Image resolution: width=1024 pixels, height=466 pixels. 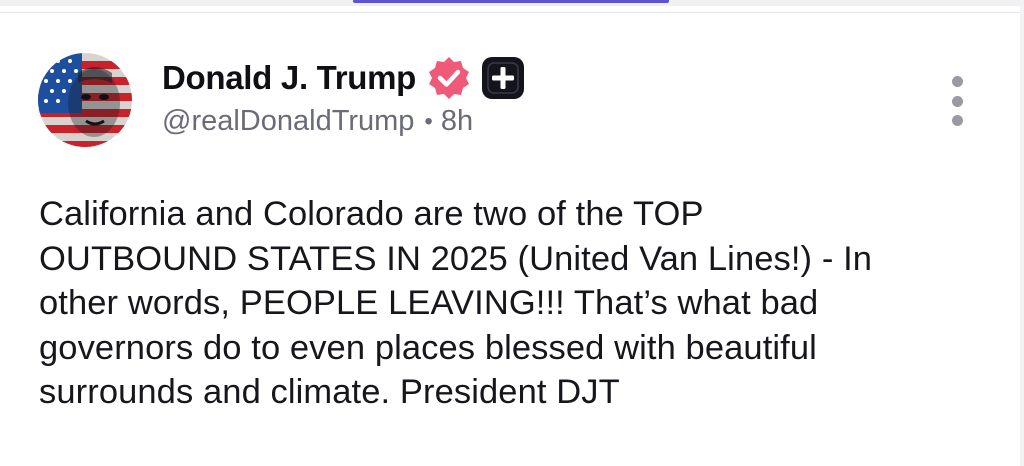 What do you see at coordinates (1022, 233) in the screenshot?
I see `scroll-edge` at bounding box center [1022, 233].